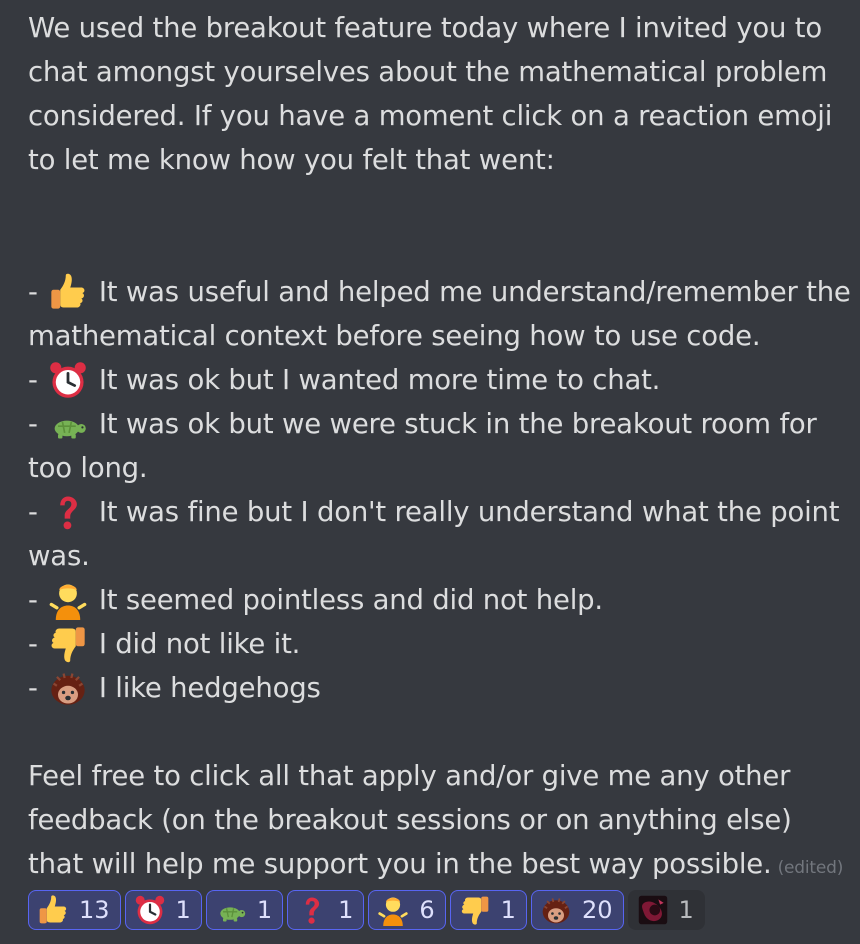 This screenshot has width=860, height=944. I want to click on reaction-thumbs-up: 13, so click(74, 910).